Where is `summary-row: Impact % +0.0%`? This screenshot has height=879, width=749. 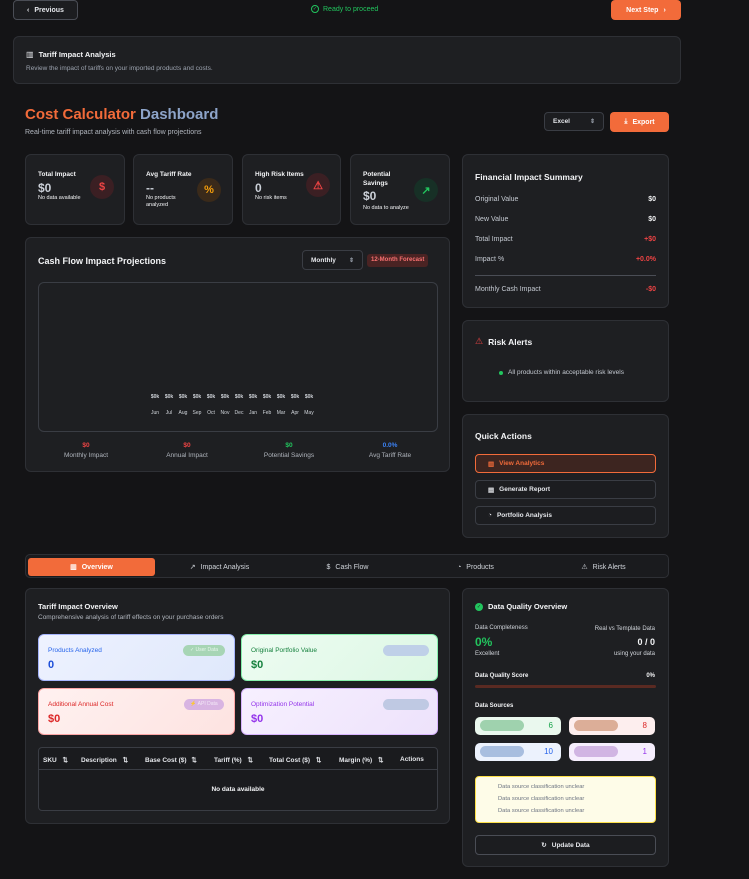
summary-row: Impact % +0.0% is located at coordinates (565, 259).